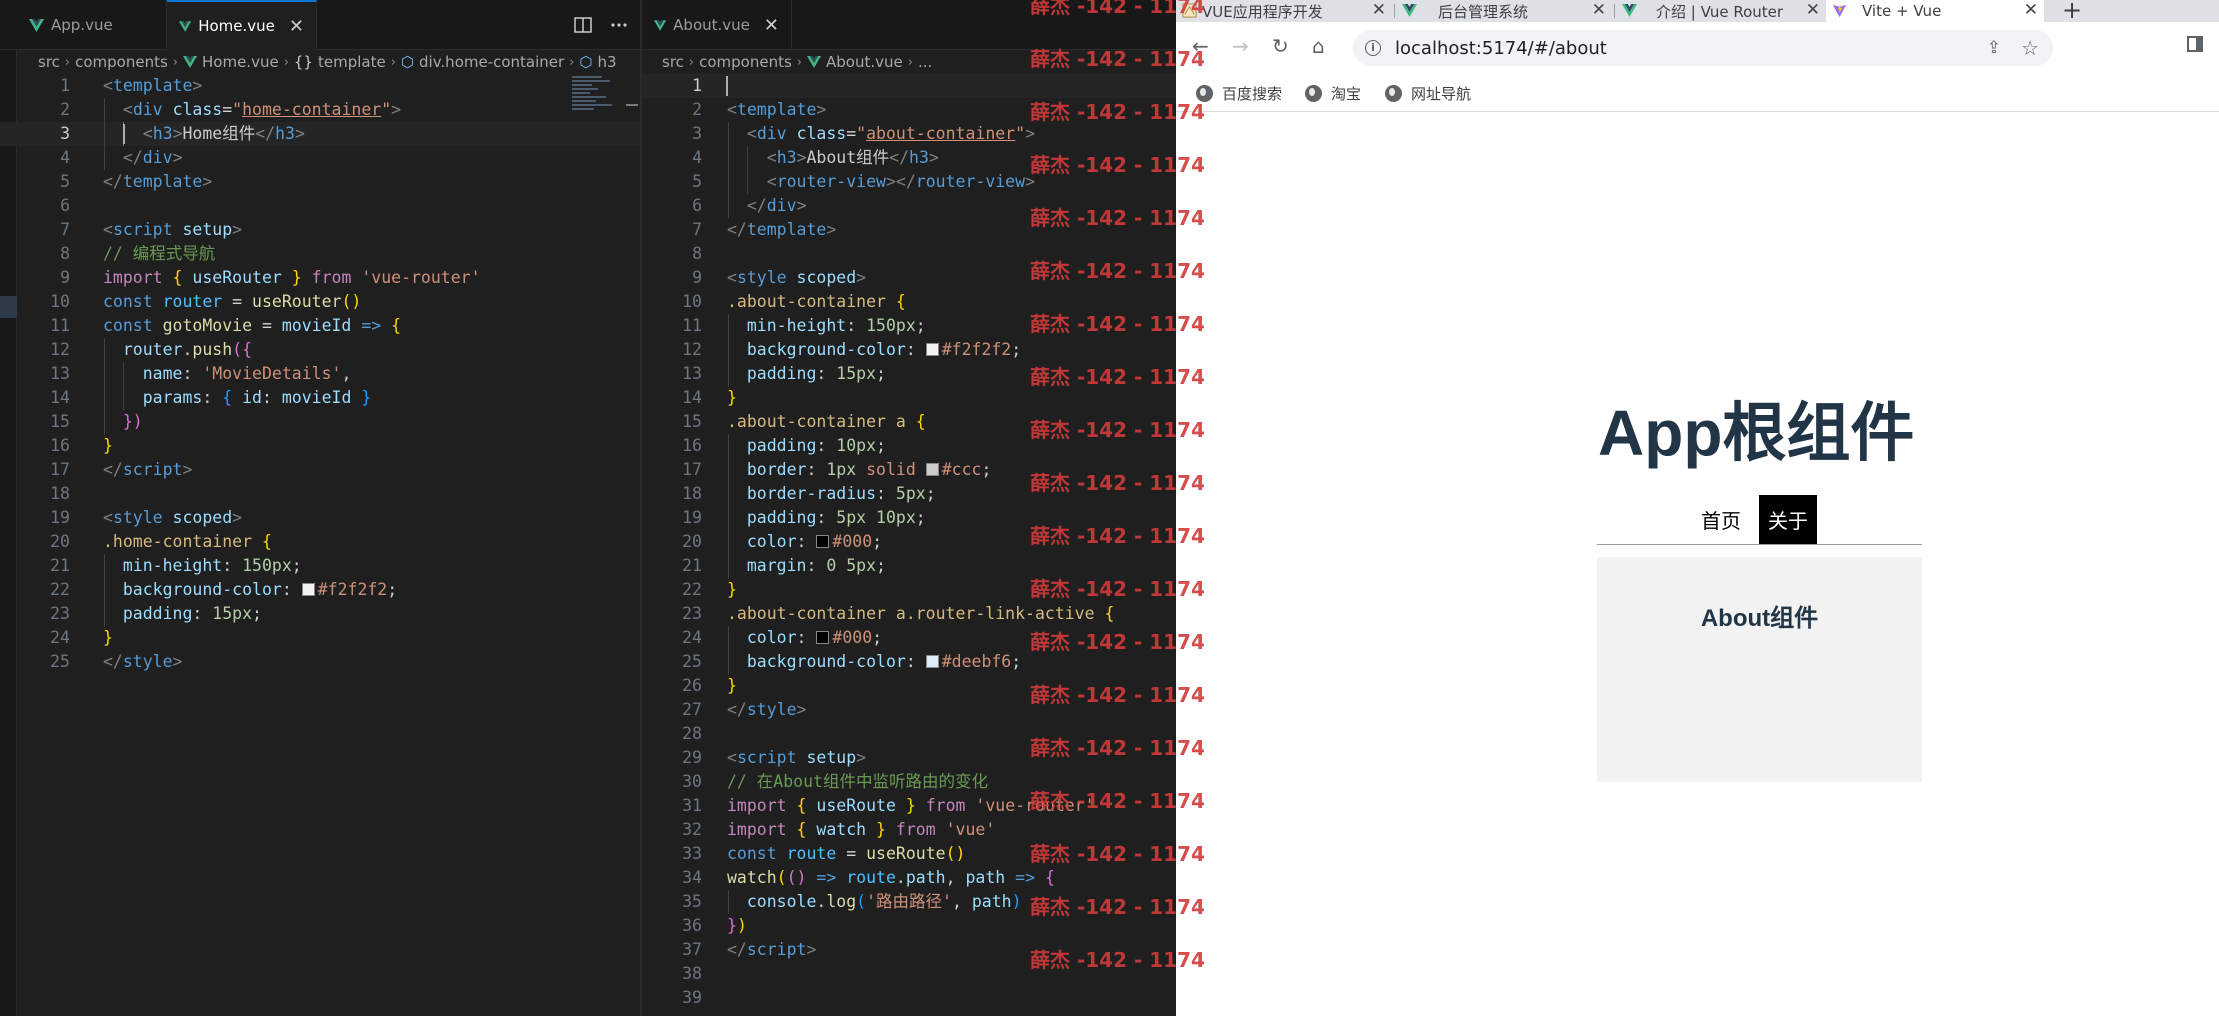  What do you see at coordinates (597, 62) in the screenshot?
I see `breadcrumb-item: ⬡ h3` at bounding box center [597, 62].